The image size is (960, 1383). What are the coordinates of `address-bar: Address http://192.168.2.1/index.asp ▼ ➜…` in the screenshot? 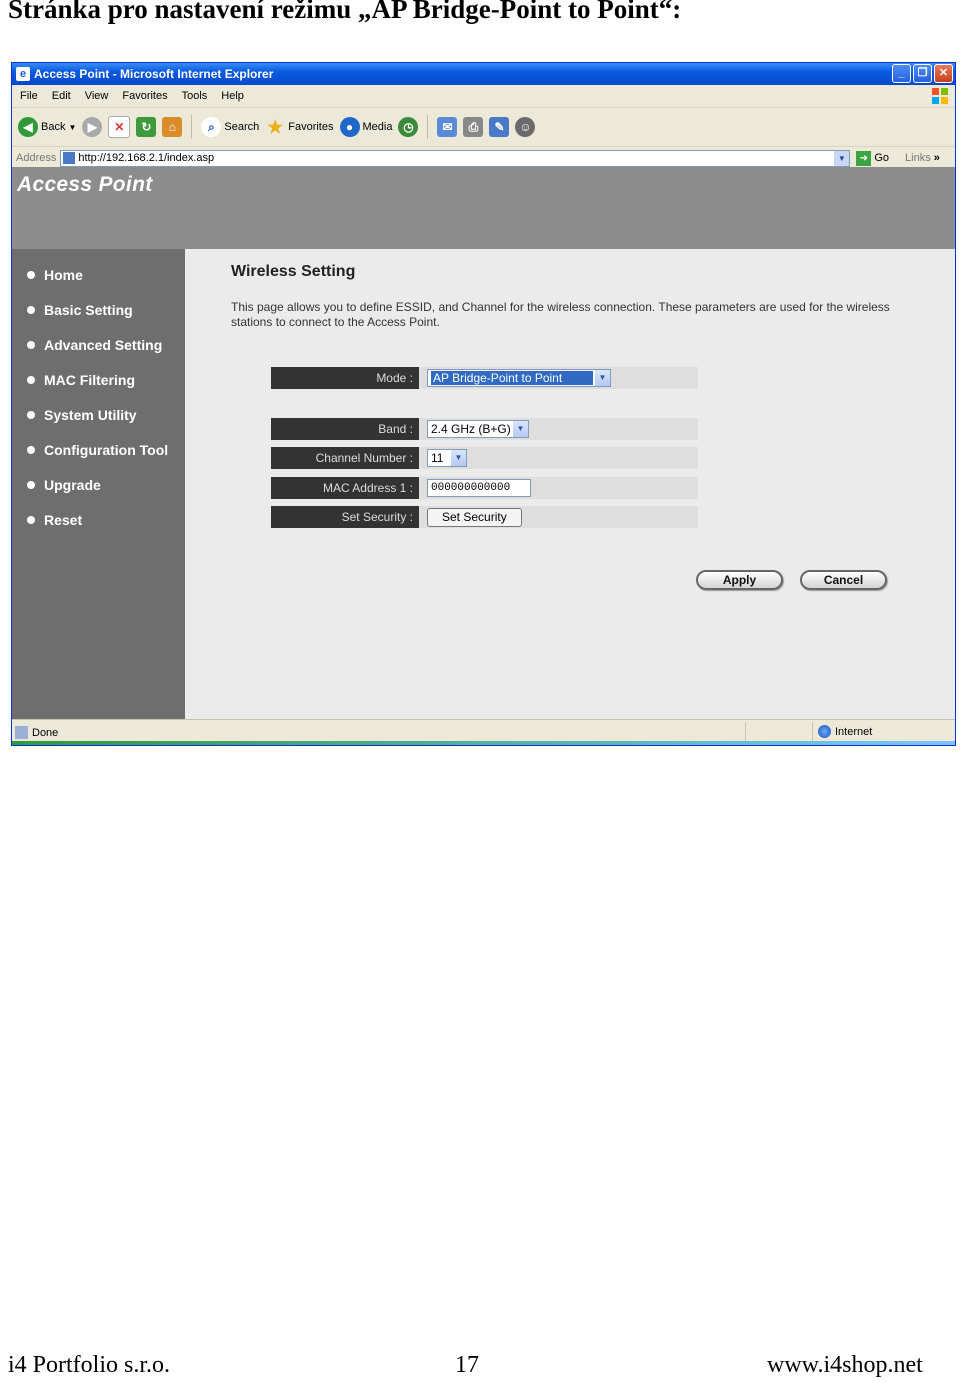 It's located at (483, 158).